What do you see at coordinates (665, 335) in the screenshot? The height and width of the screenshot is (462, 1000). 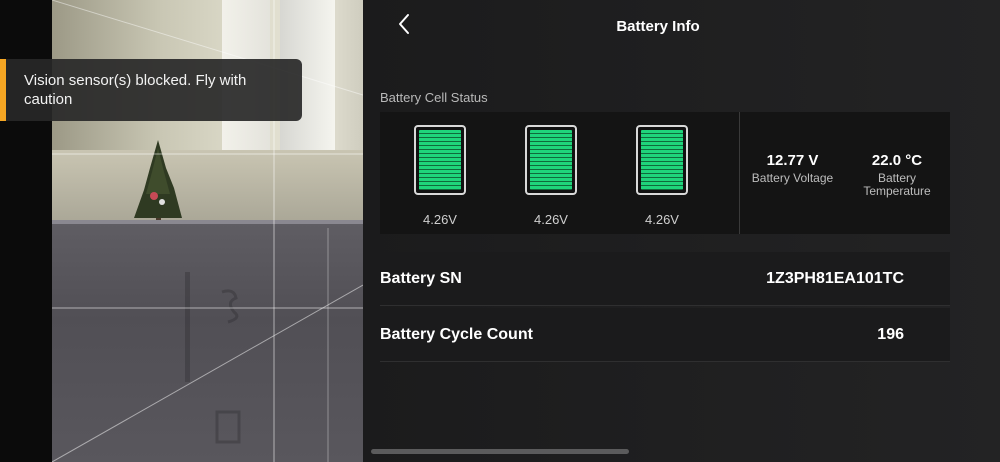 I see `battery-cycle-row: Battery Cycle Count 196` at bounding box center [665, 335].